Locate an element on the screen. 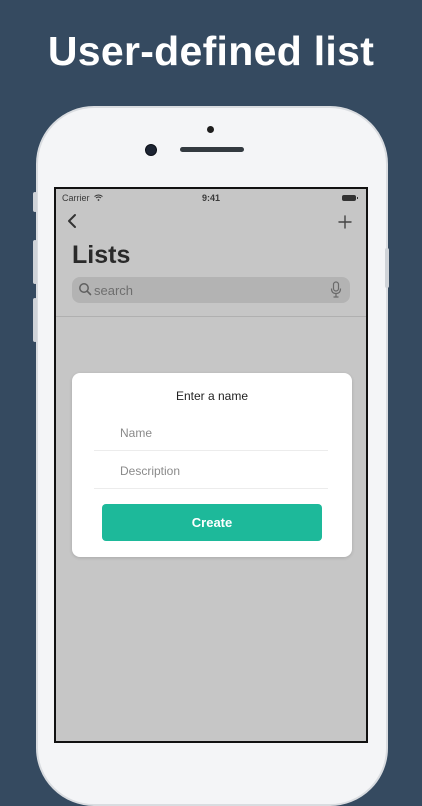  name-input is located at coordinates (211, 433).